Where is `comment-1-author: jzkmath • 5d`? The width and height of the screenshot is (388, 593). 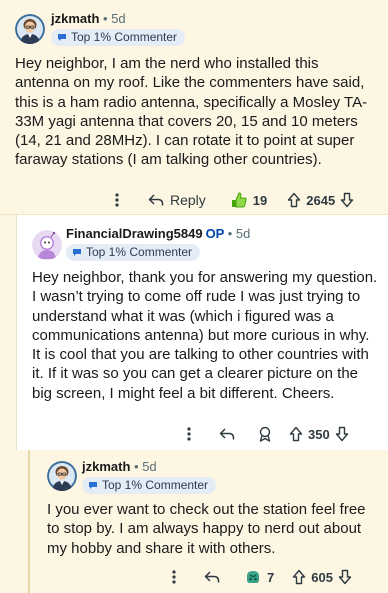
comment-1-author: jzkmath • 5d is located at coordinates (88, 18).